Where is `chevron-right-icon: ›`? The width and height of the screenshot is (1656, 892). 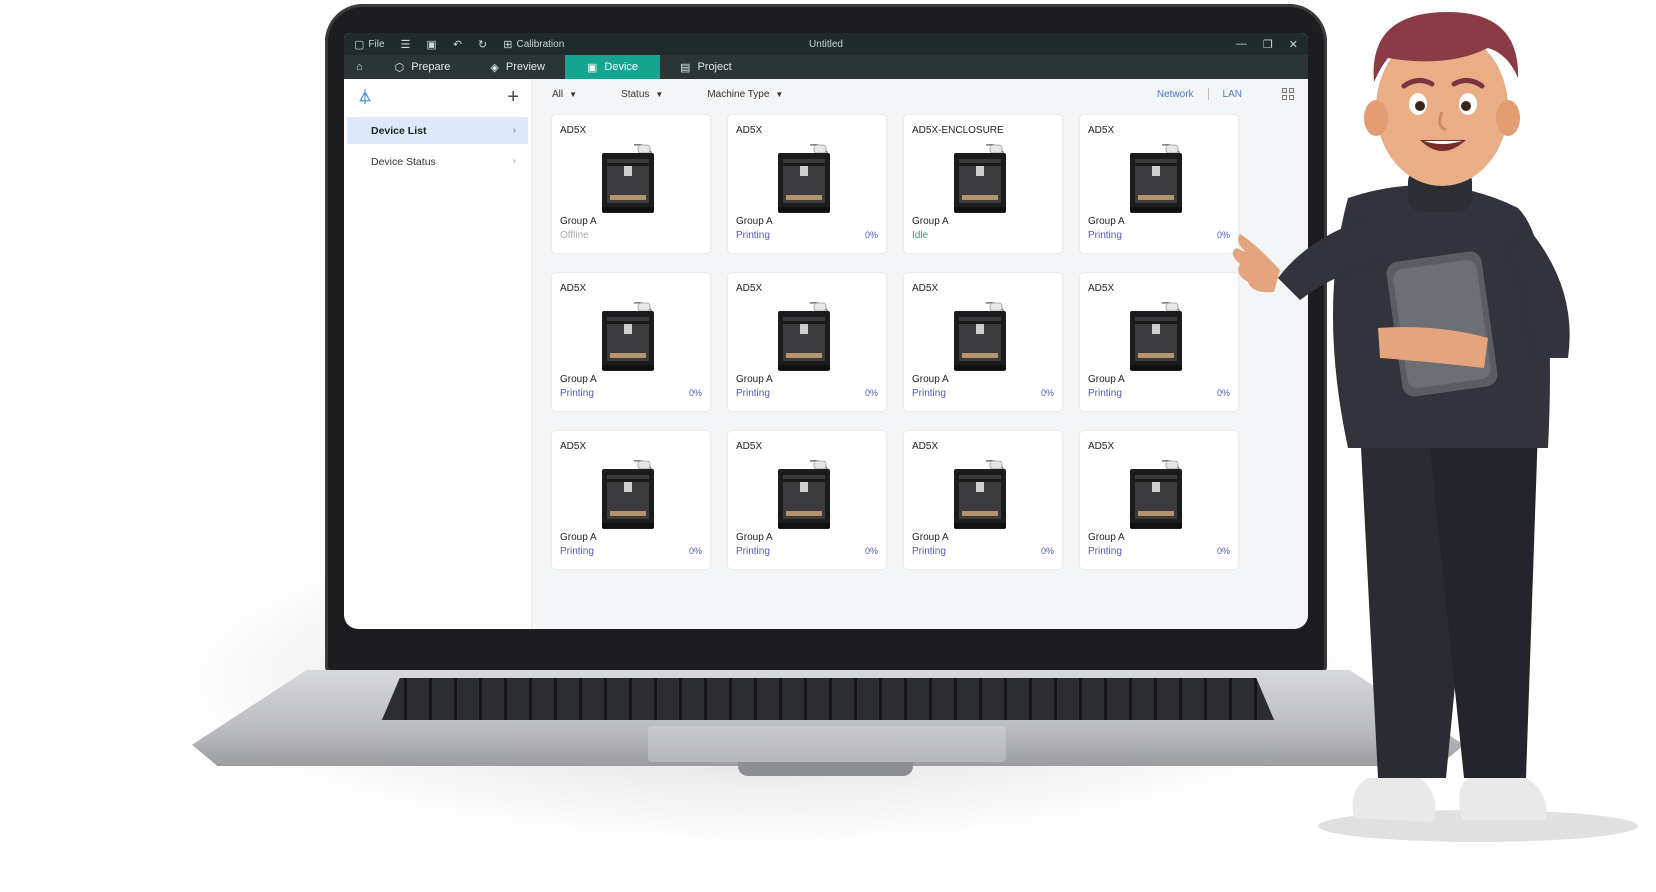
chevron-right-icon: › is located at coordinates (514, 130).